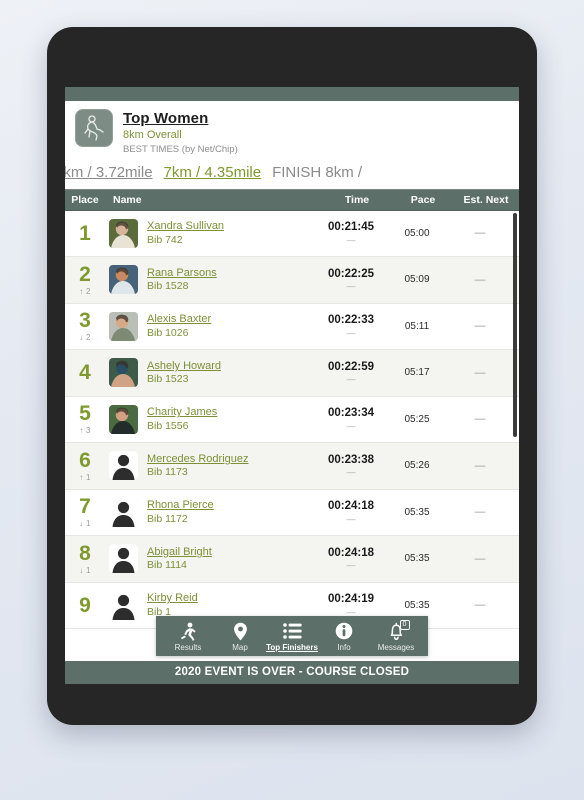 The width and height of the screenshot is (584, 800). What do you see at coordinates (188, 647) in the screenshot?
I see `nav-item-label: Results` at bounding box center [188, 647].